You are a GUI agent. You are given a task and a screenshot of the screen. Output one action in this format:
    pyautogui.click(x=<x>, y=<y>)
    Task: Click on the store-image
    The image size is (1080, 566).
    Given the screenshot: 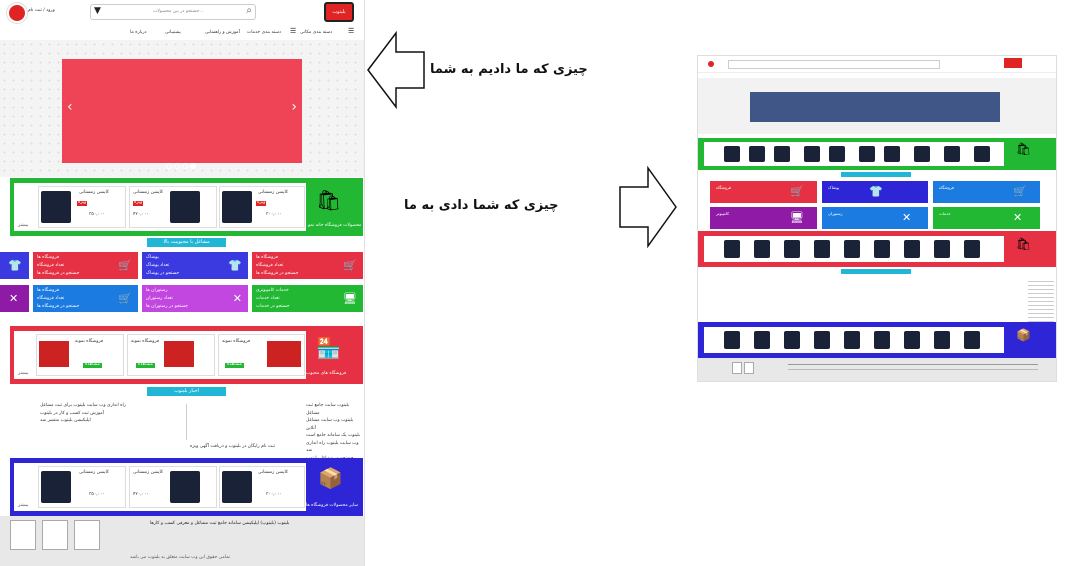 What is the action you would take?
    pyautogui.click(x=54, y=354)
    